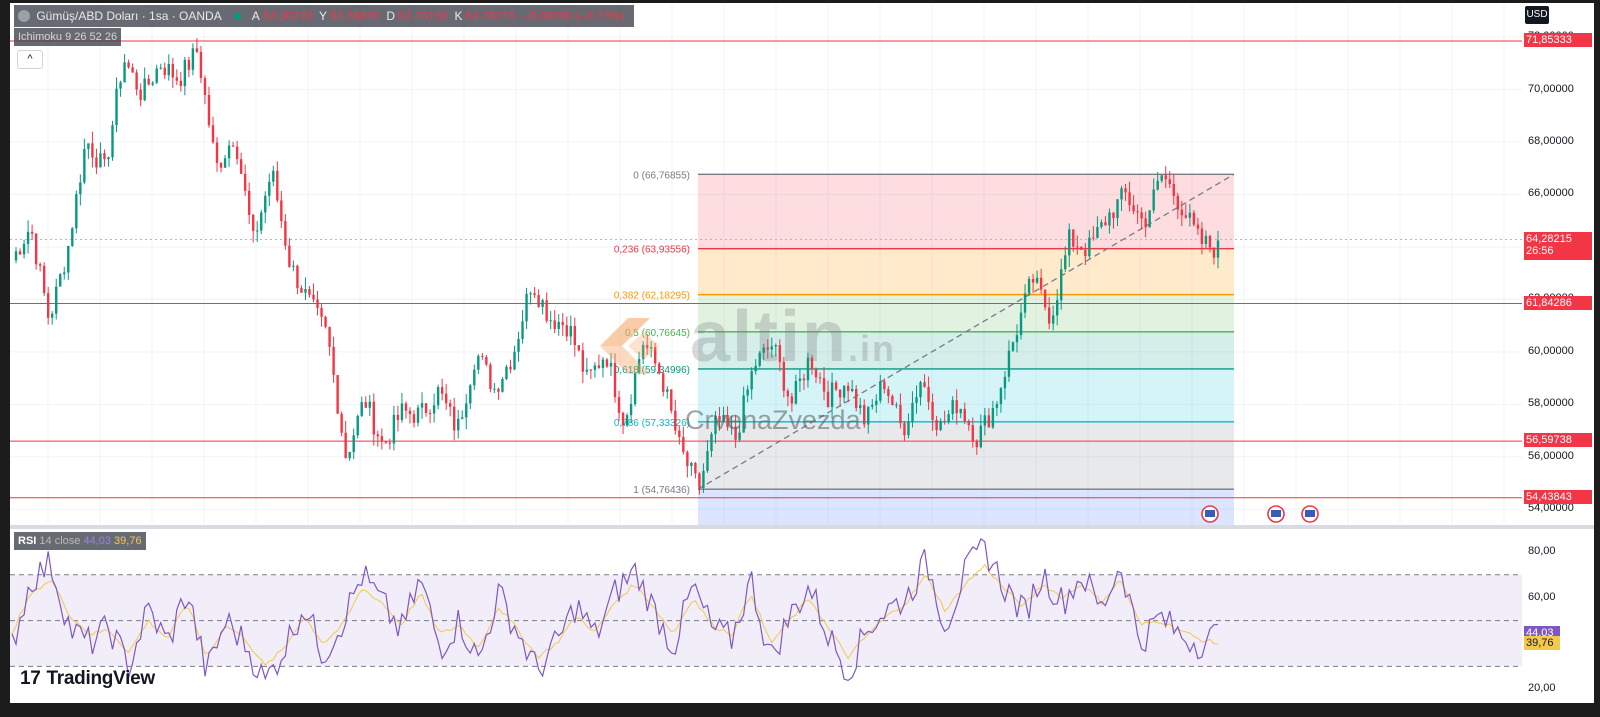  What do you see at coordinates (1310, 513) in the screenshot?
I see `us-flag-fill-icon` at bounding box center [1310, 513].